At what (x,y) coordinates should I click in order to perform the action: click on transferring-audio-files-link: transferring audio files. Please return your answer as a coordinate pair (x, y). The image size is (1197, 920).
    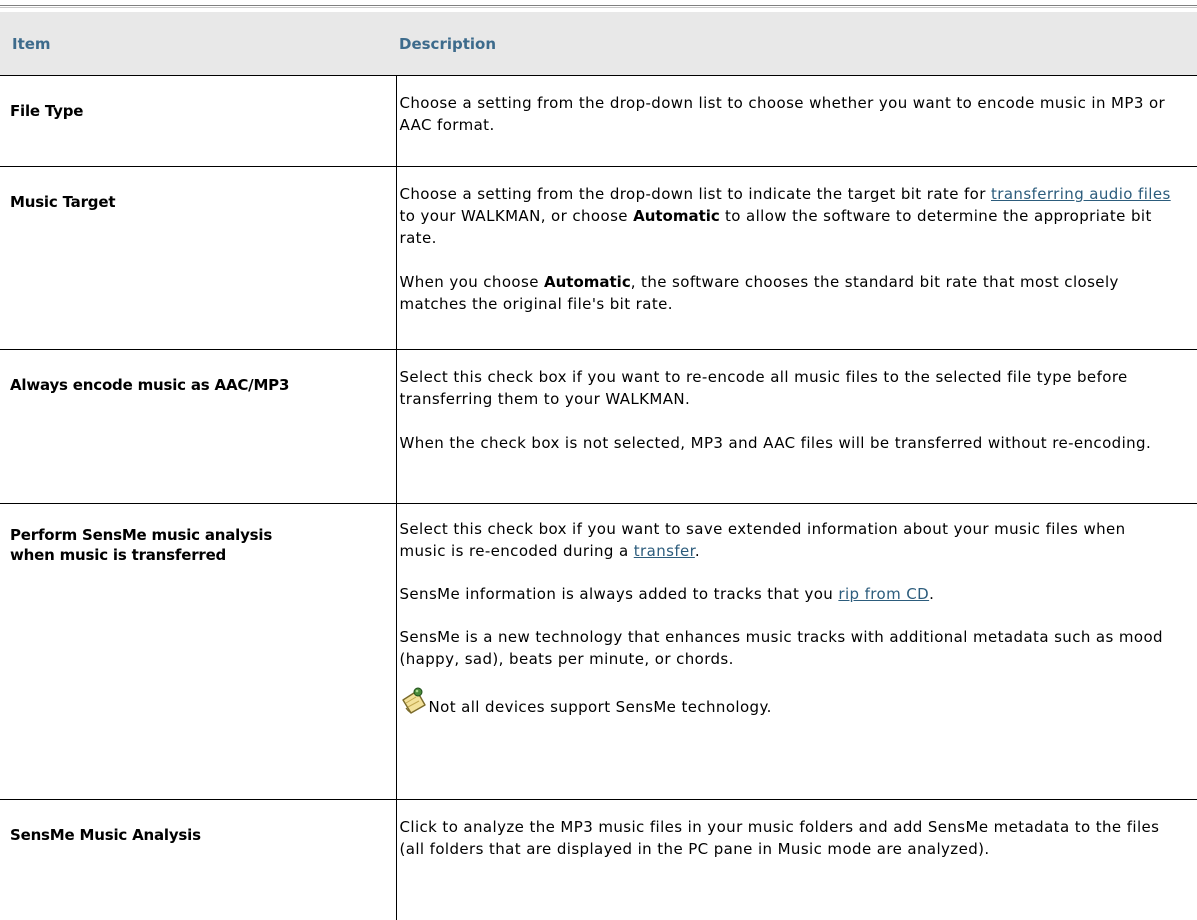
    Looking at the image, I should click on (1081, 194).